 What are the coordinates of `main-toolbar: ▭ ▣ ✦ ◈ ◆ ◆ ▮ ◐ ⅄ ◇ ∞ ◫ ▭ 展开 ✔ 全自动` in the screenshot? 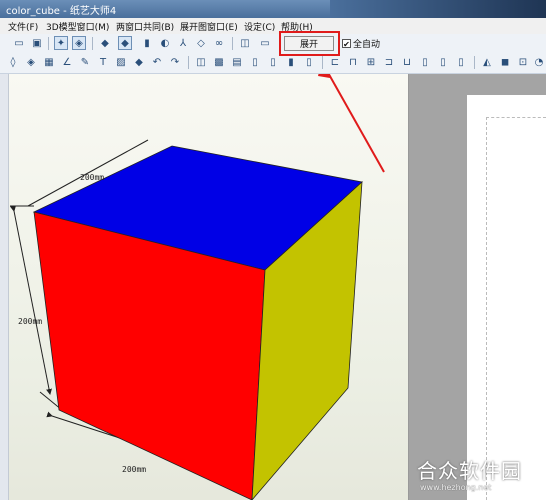 It's located at (273, 44).